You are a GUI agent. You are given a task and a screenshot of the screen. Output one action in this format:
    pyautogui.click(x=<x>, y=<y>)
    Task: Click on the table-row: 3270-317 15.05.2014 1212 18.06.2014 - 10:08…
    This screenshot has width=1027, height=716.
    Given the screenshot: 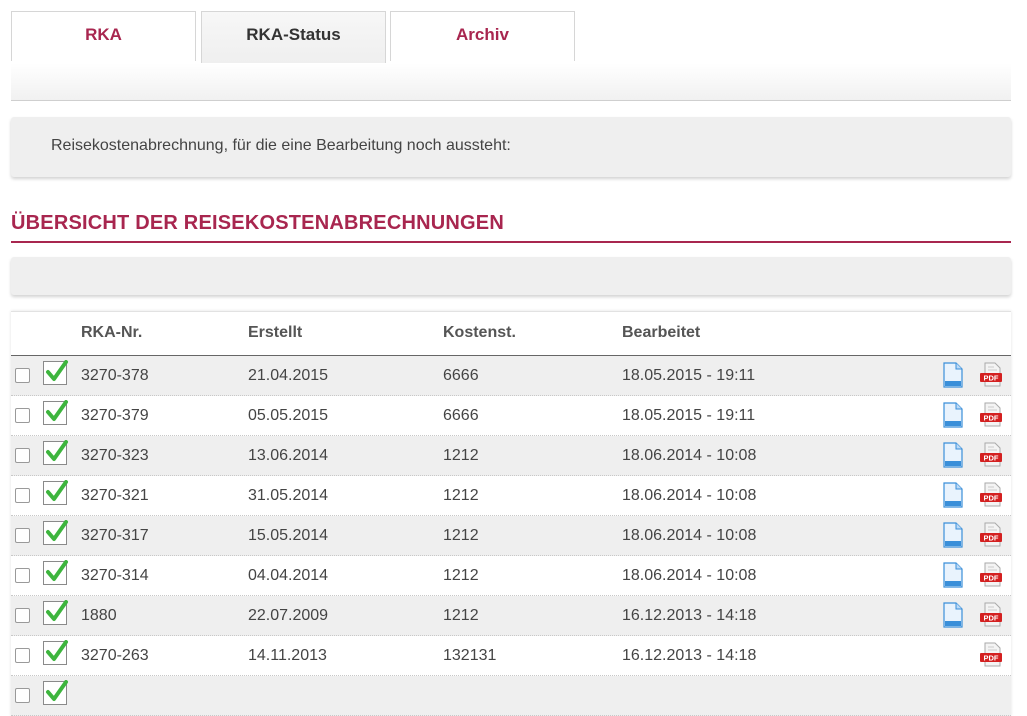 What is the action you would take?
    pyautogui.click(x=511, y=536)
    